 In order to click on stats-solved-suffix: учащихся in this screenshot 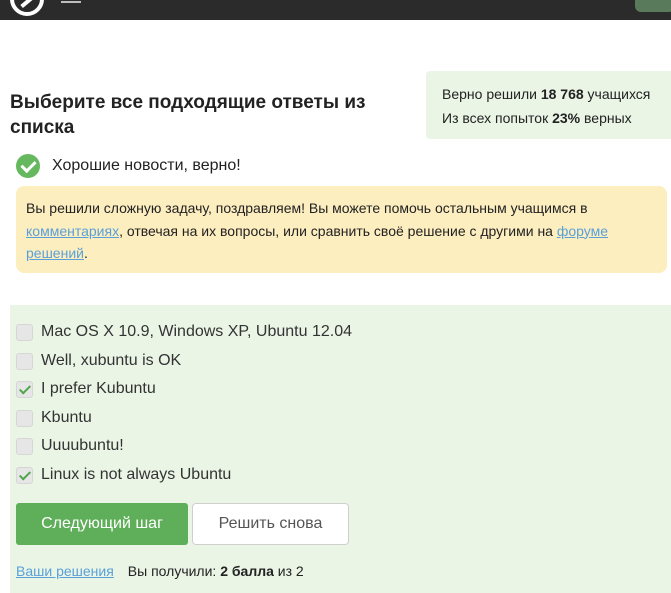, I will do `click(619, 94)`.